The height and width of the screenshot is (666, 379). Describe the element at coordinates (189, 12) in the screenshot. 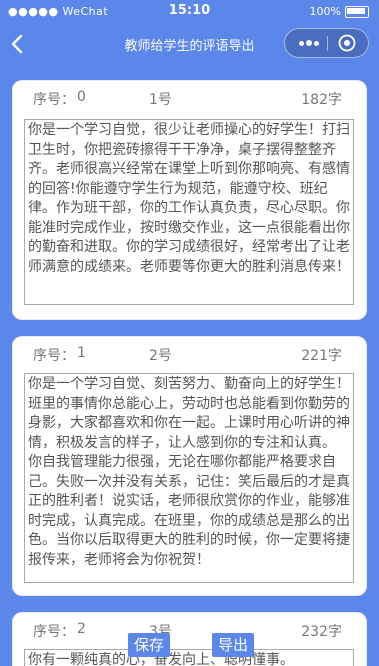

I see `status-bar: ●●●●● WeChat 15:10 100%` at that location.